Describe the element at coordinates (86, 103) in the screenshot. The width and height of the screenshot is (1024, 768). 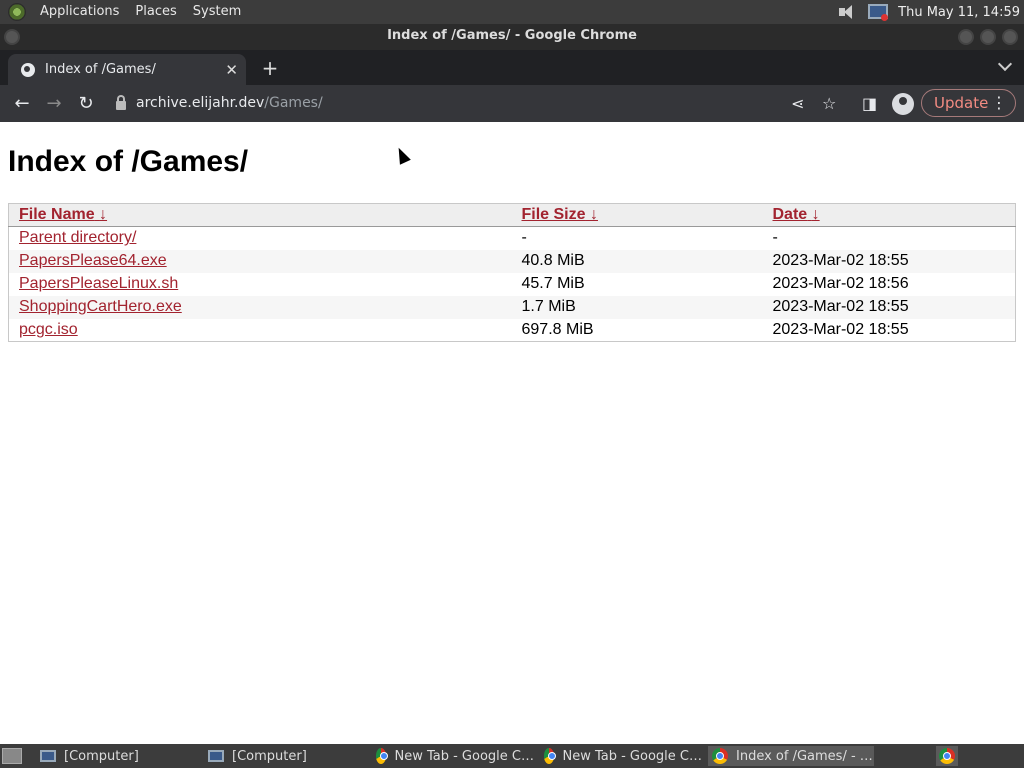
I see `reload-icon: ↻` at that location.